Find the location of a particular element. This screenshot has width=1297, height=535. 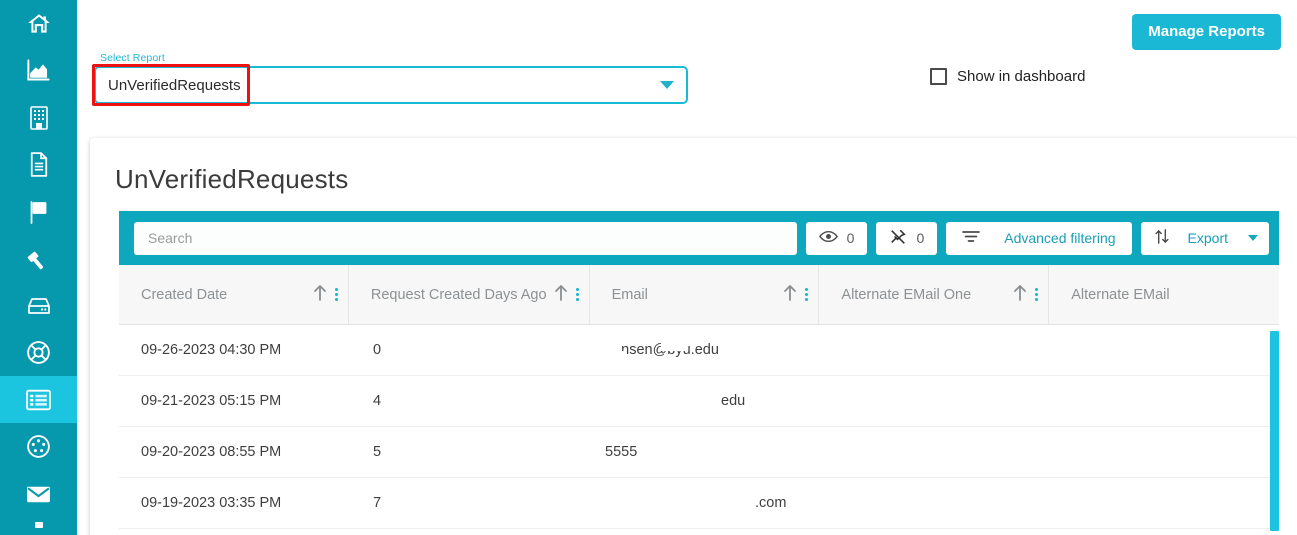

advanced-filtering-button: Advanced filtering is located at coordinates (1039, 238).